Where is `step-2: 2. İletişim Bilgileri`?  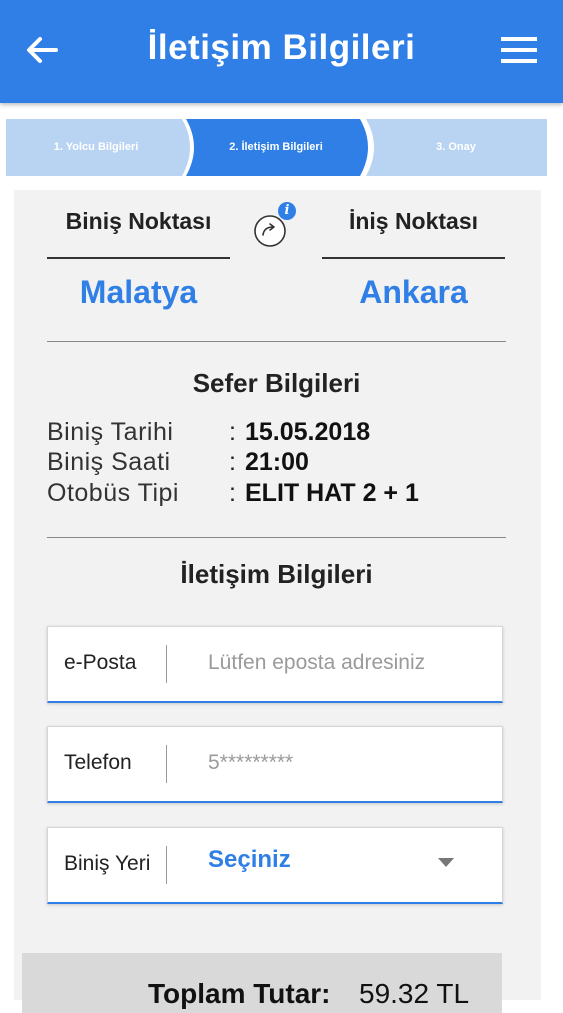
step-2: 2. İletişim Bilgileri is located at coordinates (277, 147).